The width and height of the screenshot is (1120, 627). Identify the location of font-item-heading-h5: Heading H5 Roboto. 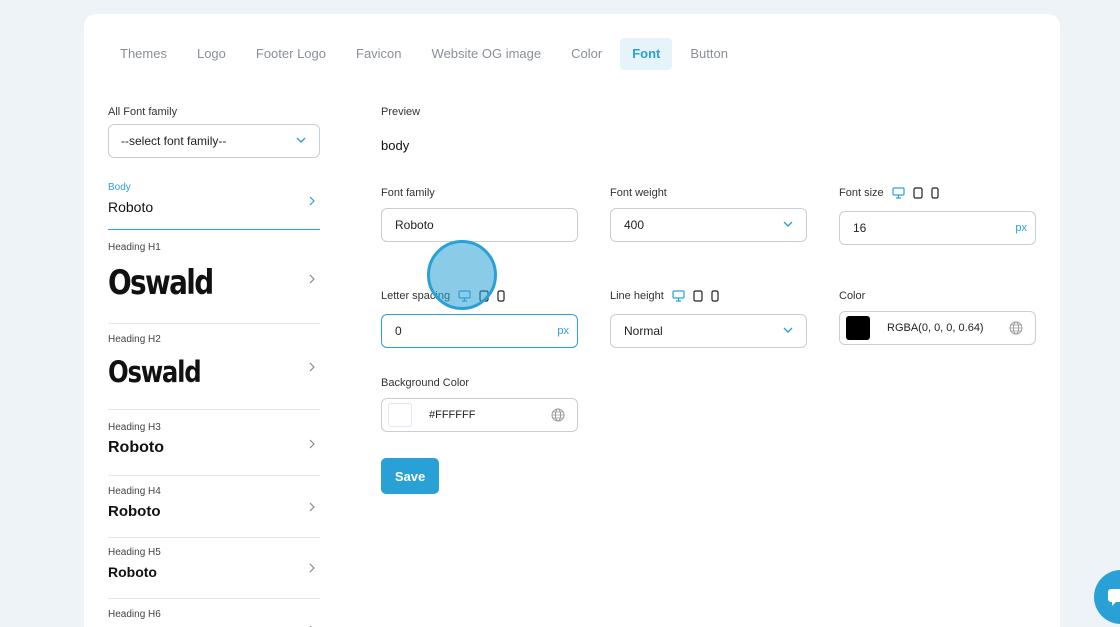
(214, 573).